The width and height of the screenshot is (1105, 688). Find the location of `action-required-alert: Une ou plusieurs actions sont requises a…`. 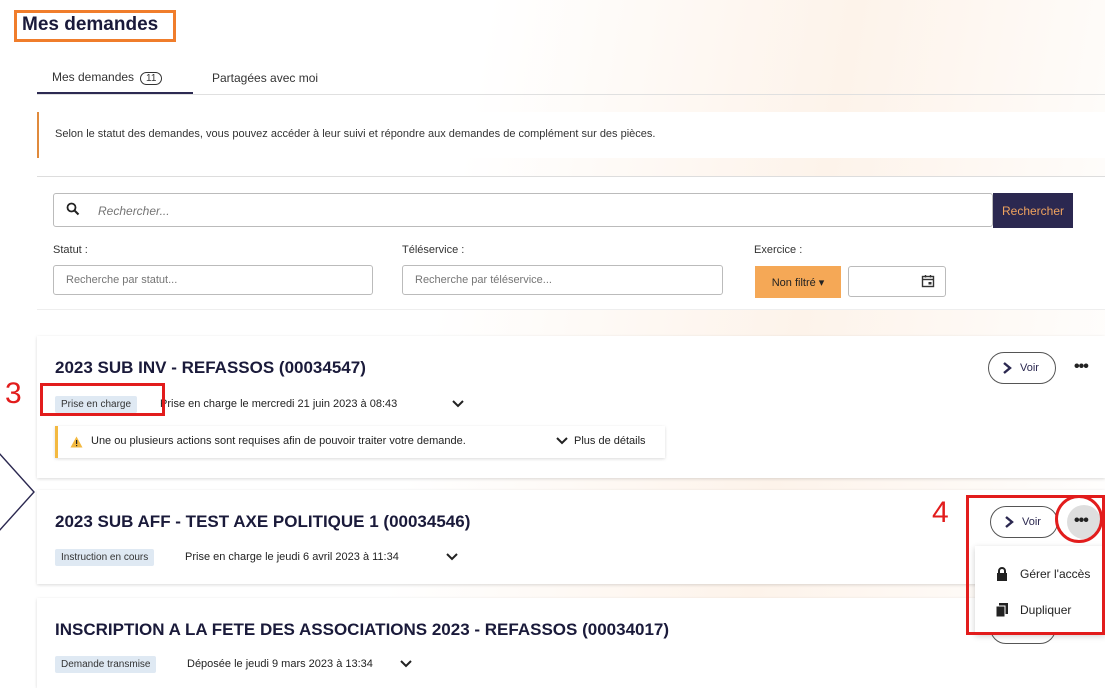

action-required-alert: Une ou plusieurs actions sont requises a… is located at coordinates (360, 442).